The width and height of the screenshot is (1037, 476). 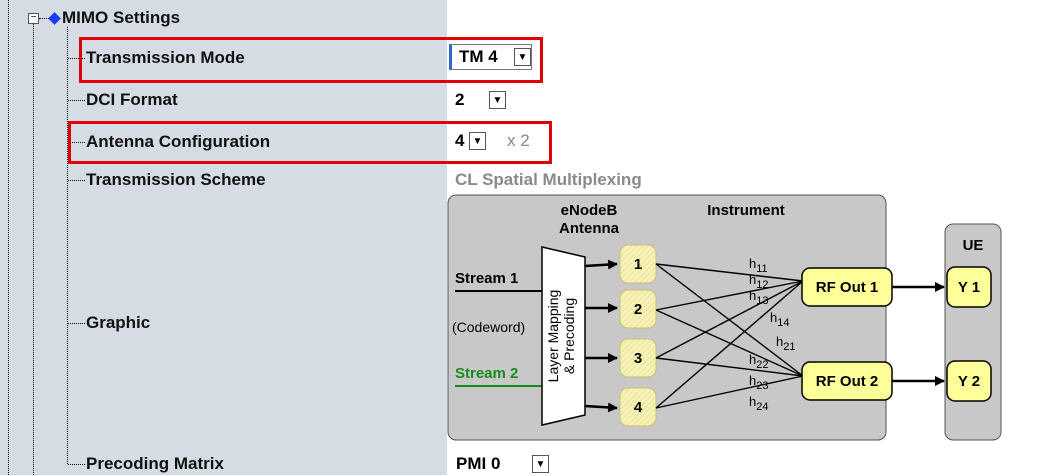 I want to click on stream1-label: Stream 1, so click(x=486, y=278).